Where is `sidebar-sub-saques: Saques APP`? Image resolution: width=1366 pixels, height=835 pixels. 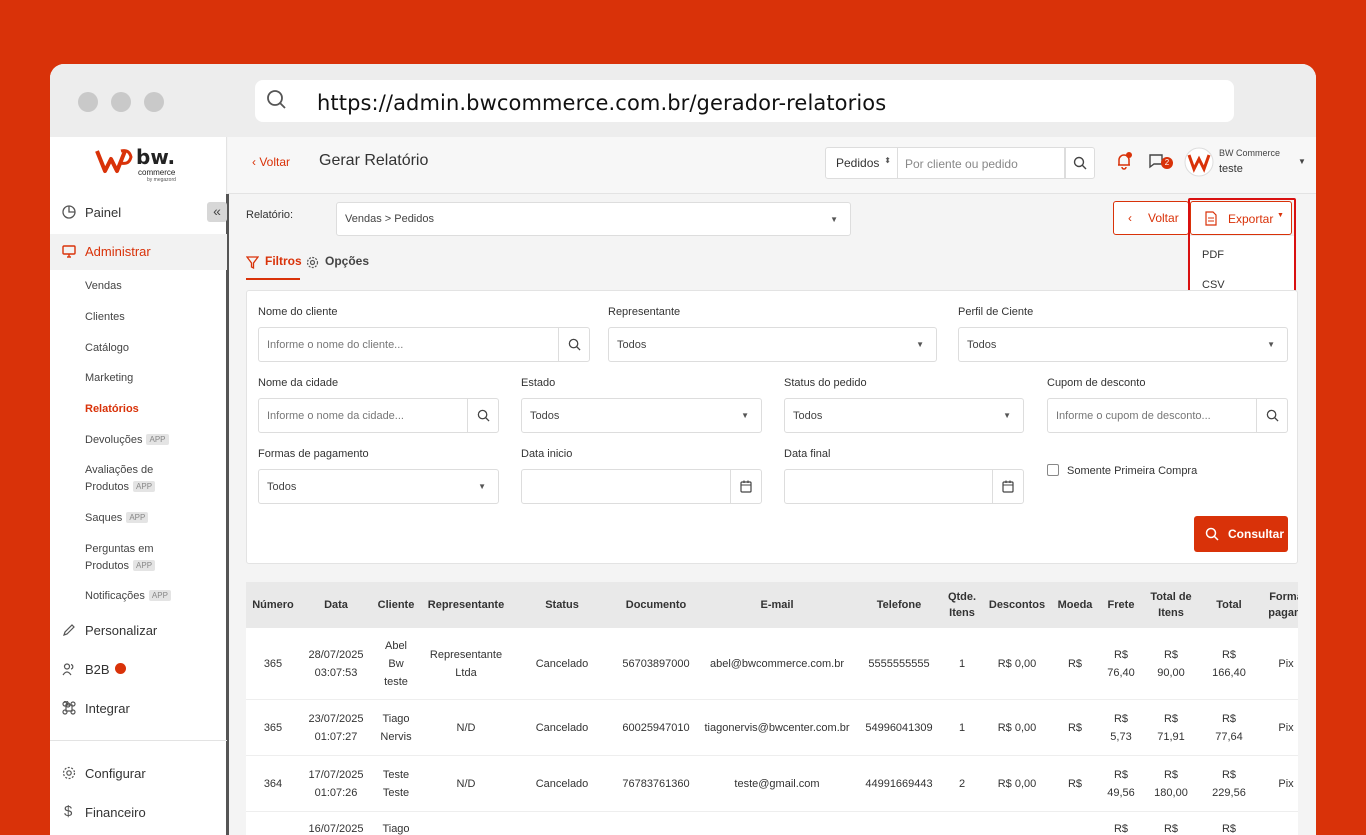
sidebar-sub-saques: Saques APP is located at coordinates (117, 518).